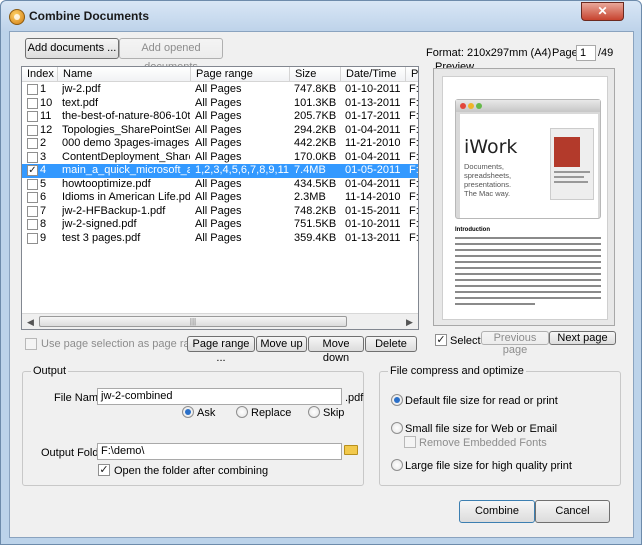 This screenshot has height=545, width=642. What do you see at coordinates (31, 344) in the screenshot?
I see `use-page-selection-checkbox` at bounding box center [31, 344].